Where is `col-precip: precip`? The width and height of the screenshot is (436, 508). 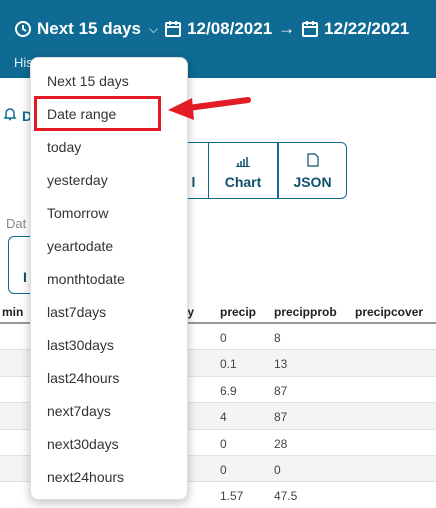 col-precip: precip is located at coordinates (238, 312).